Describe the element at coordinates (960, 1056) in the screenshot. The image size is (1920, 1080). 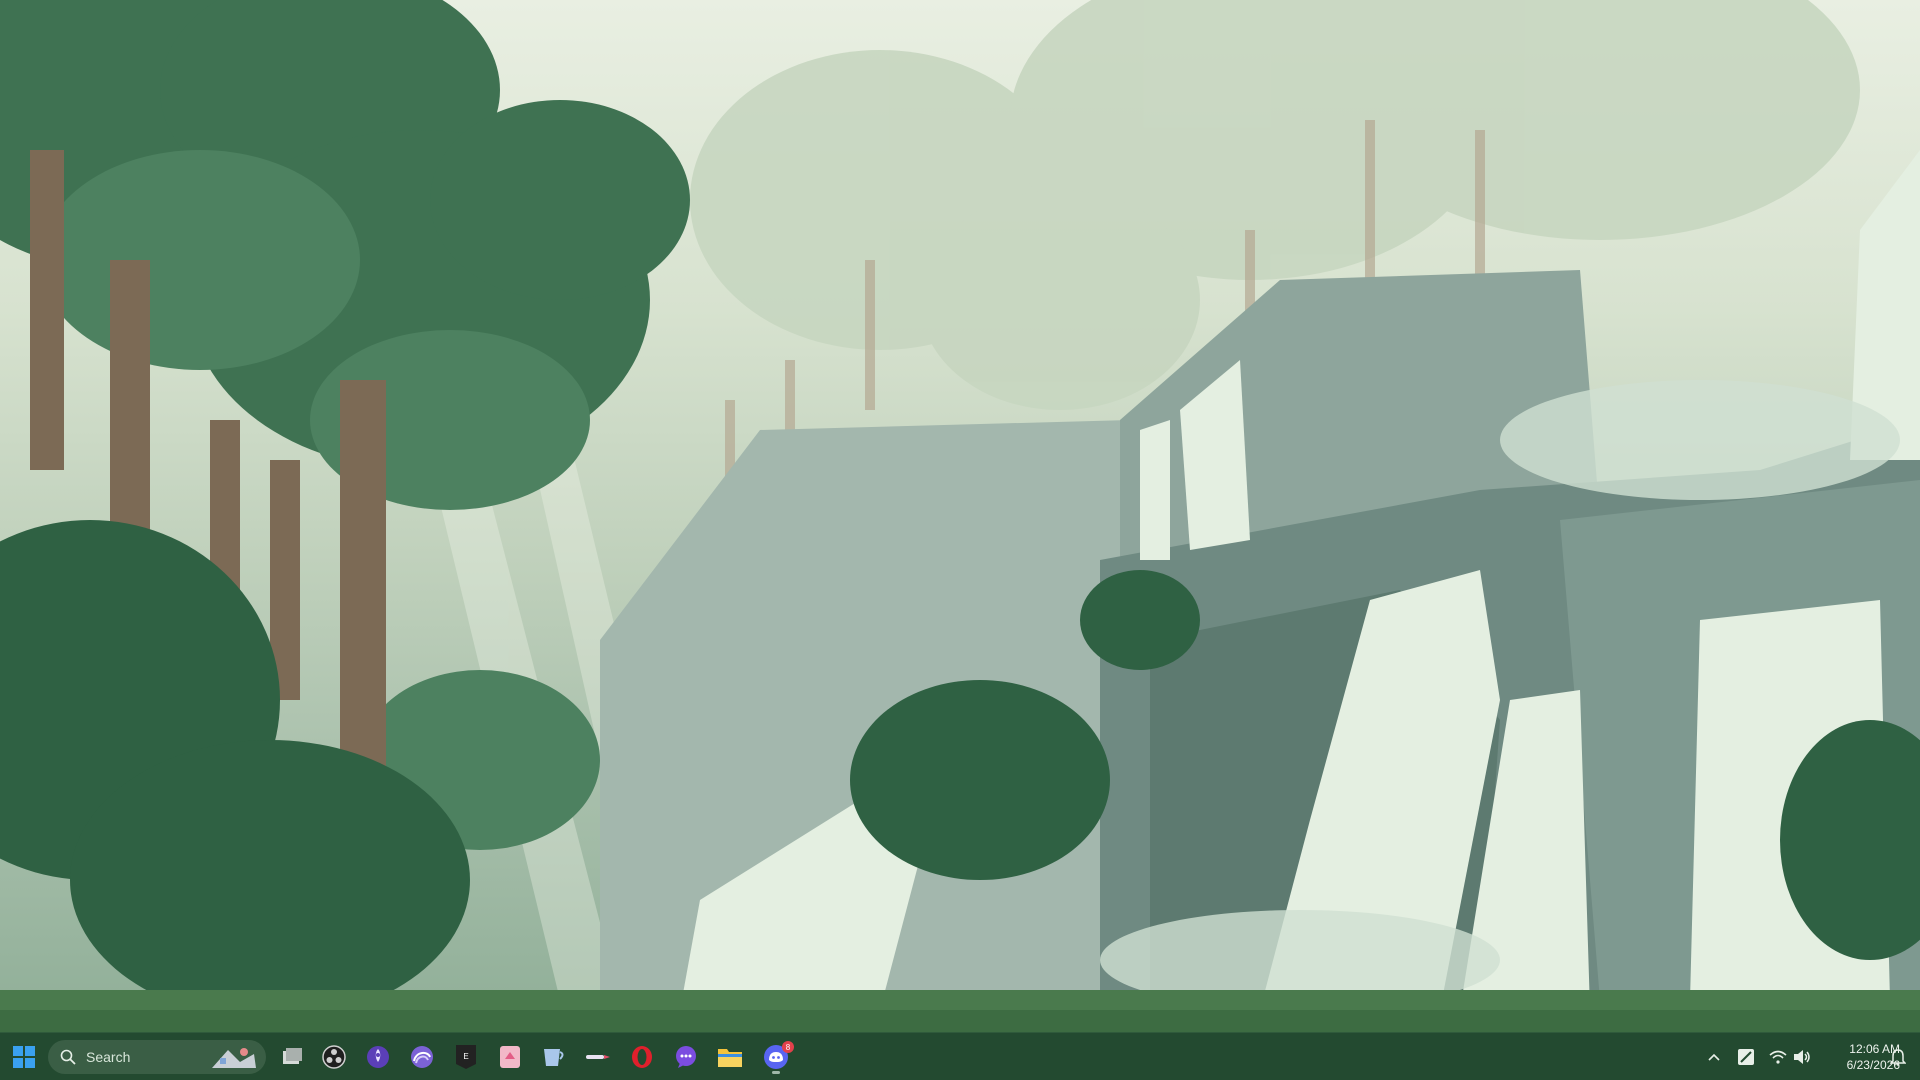
I see `taskbar: Search E 8 12:06 AM 6/23/2026` at that location.